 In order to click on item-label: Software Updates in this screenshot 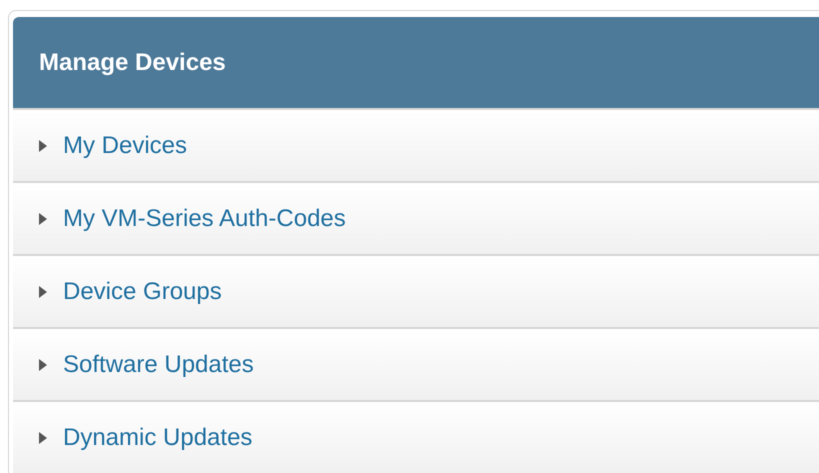, I will do `click(158, 365)`.